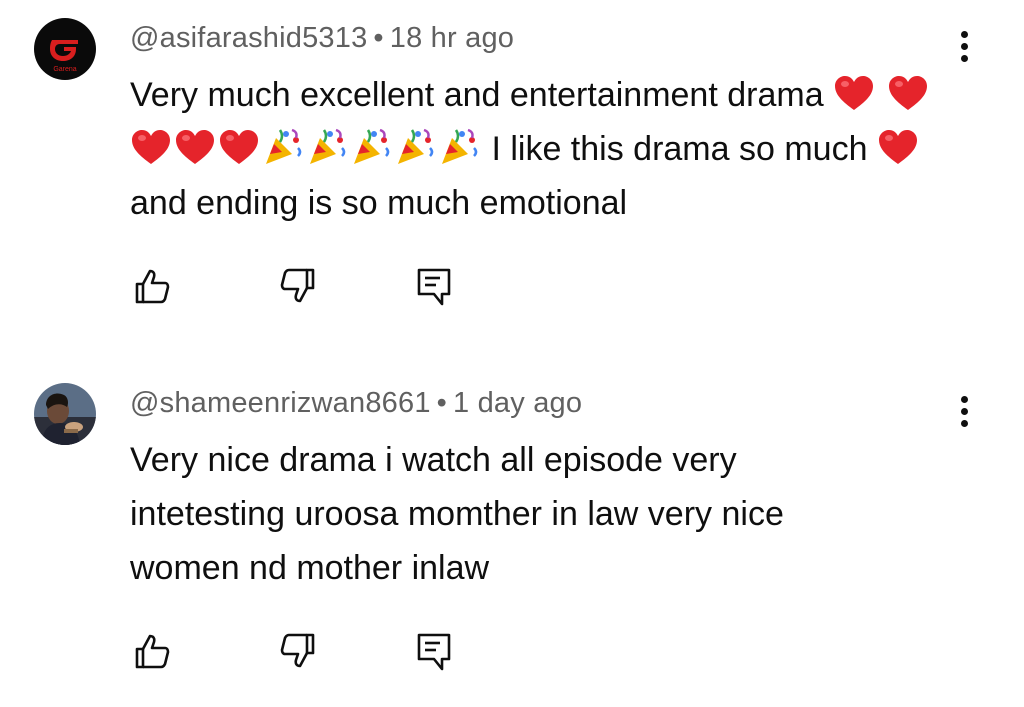 The width and height of the screenshot is (1024, 707). I want to click on comment-meta: @shameenrizwan8661 • 1 day ago, so click(356, 403).